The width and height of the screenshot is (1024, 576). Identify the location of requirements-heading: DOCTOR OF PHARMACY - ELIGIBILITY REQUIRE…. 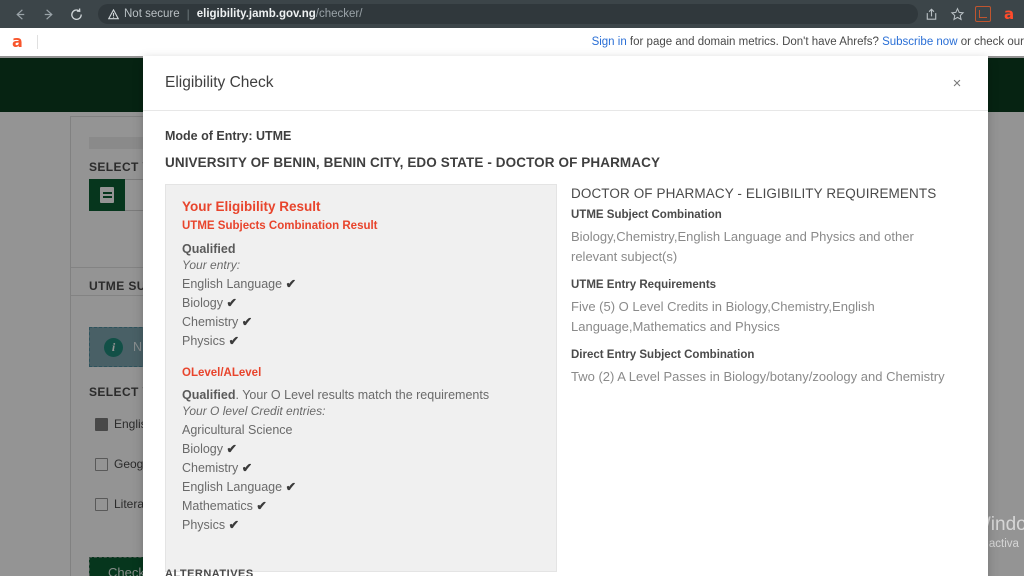
(754, 193).